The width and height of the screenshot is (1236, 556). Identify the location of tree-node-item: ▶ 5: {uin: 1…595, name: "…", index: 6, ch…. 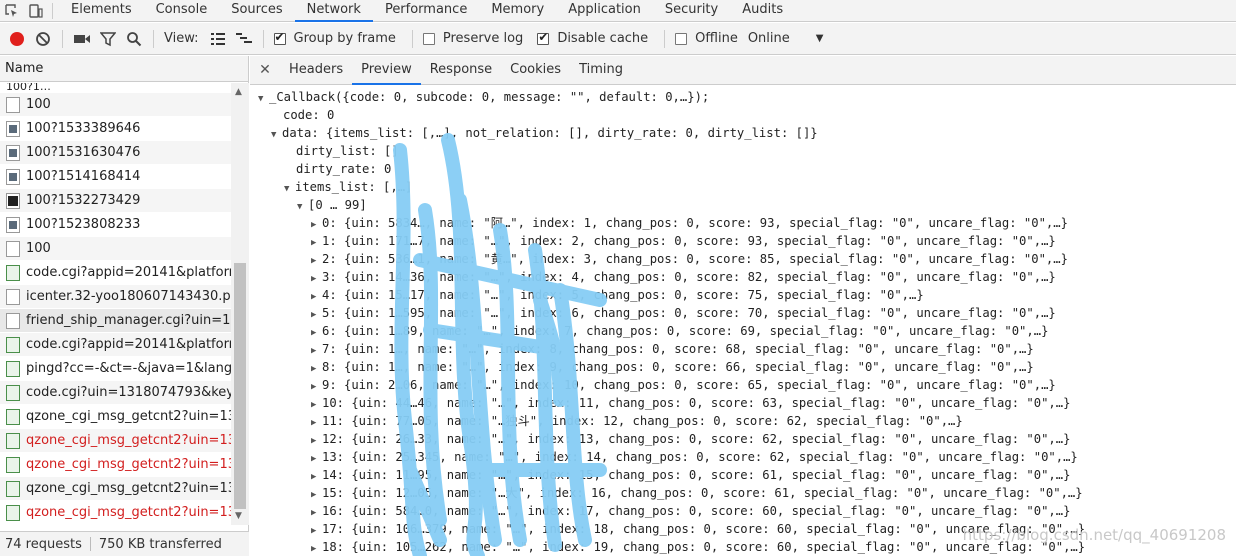
(743, 313).